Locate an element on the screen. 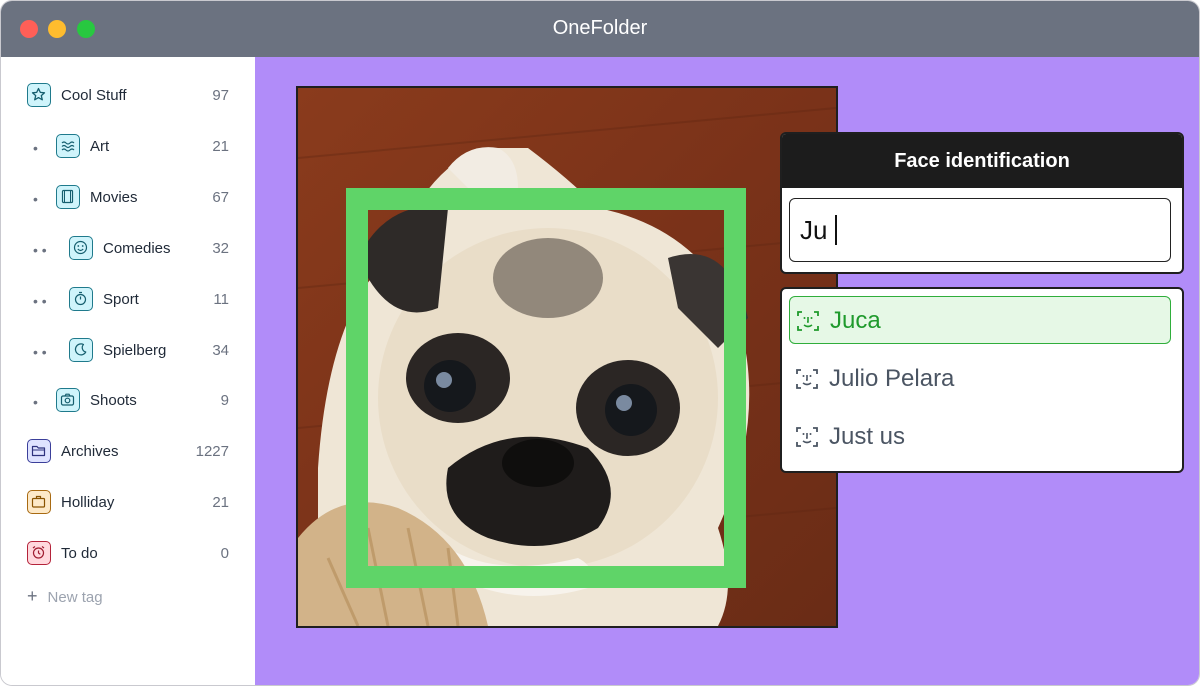 This screenshot has width=1200, height=686. tag-label: Art is located at coordinates (100, 146).